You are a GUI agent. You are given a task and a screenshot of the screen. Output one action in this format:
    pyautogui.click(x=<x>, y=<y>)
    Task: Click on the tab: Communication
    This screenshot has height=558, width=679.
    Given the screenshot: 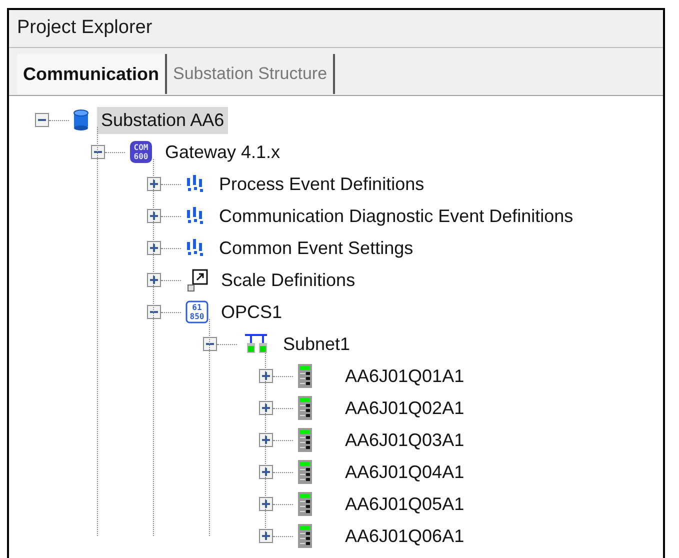 What is the action you would take?
    pyautogui.click(x=92, y=74)
    